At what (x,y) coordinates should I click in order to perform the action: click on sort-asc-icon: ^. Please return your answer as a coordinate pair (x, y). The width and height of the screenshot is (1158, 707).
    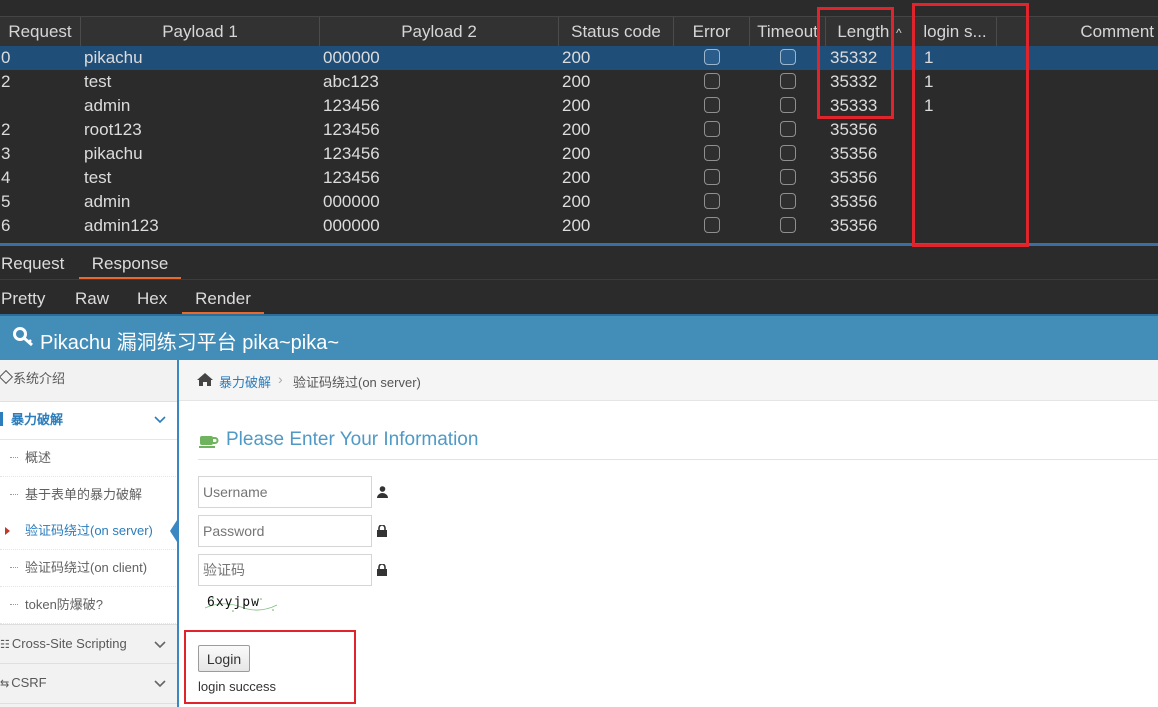
    Looking at the image, I should click on (899, 33).